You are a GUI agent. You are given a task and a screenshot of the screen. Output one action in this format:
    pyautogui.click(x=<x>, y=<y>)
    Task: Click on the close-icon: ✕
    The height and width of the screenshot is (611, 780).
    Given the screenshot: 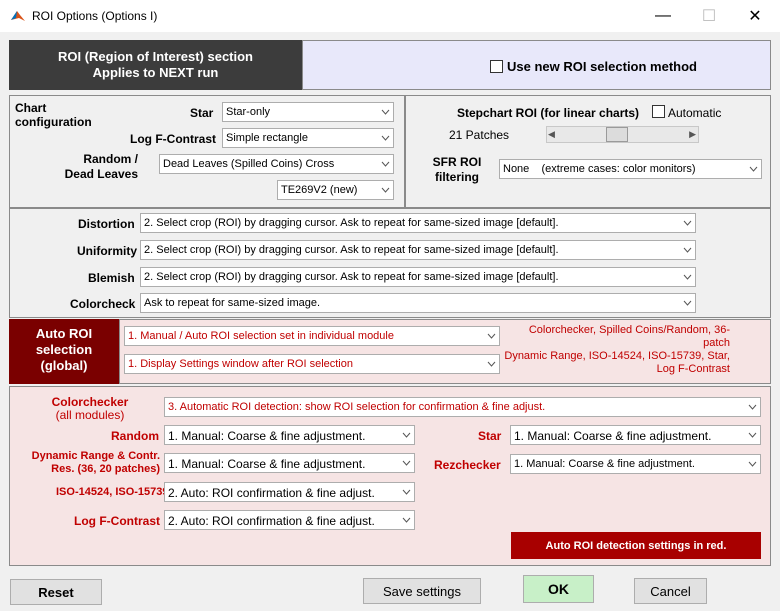 What is the action you would take?
    pyautogui.click(x=755, y=16)
    